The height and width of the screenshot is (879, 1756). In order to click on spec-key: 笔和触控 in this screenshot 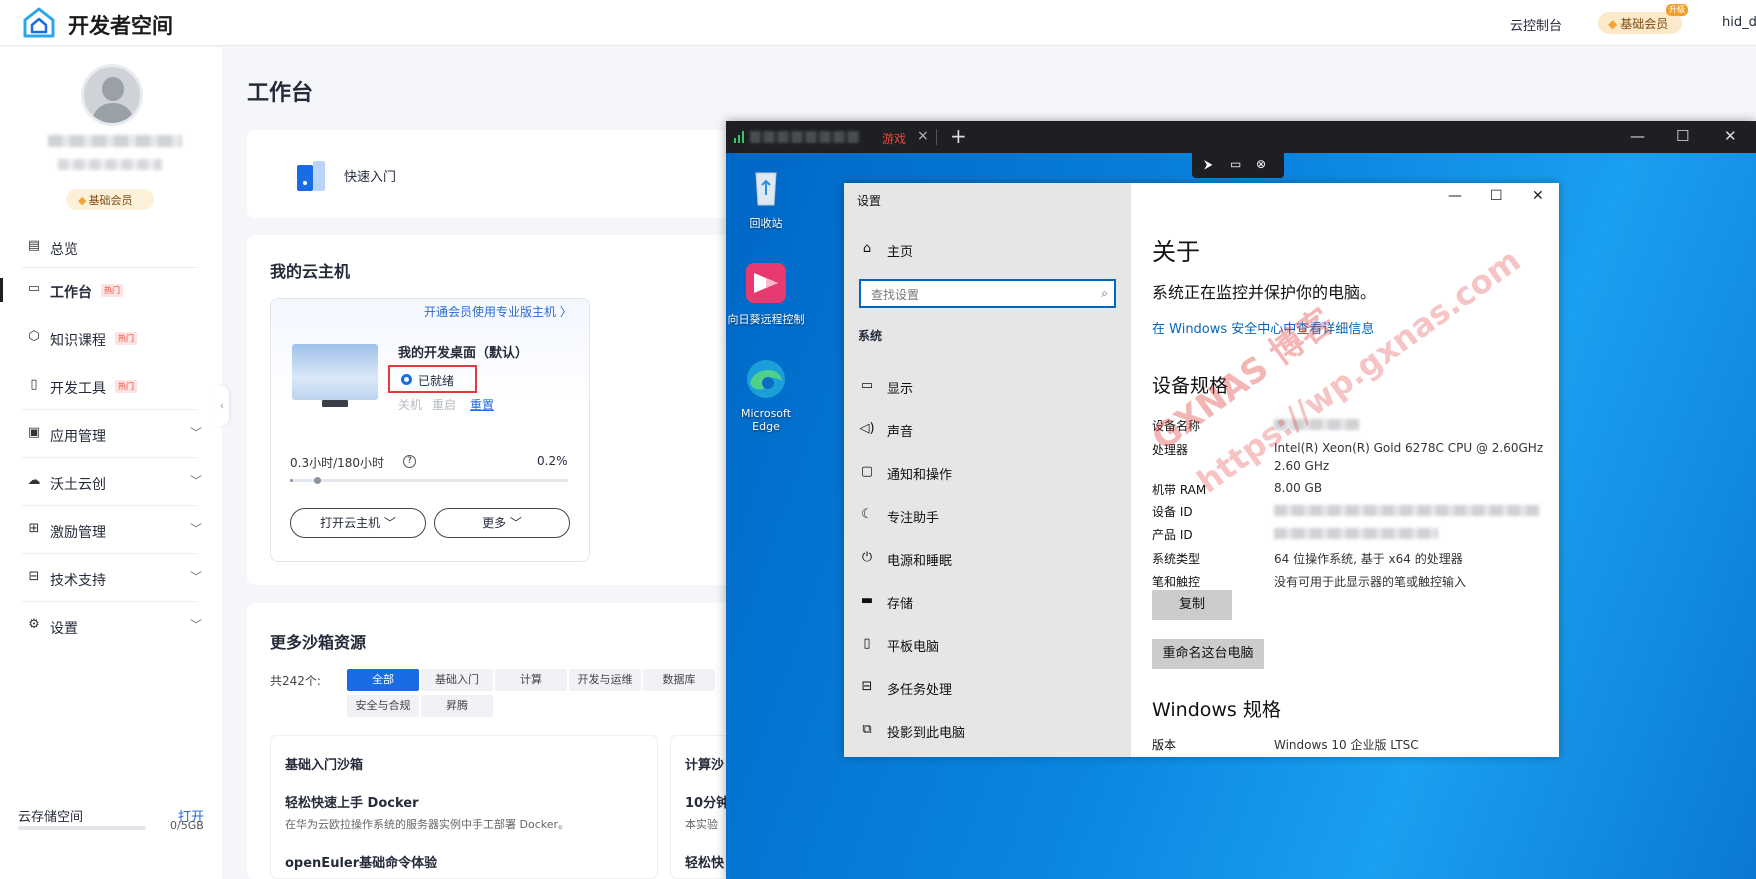, I will do `click(1176, 582)`.